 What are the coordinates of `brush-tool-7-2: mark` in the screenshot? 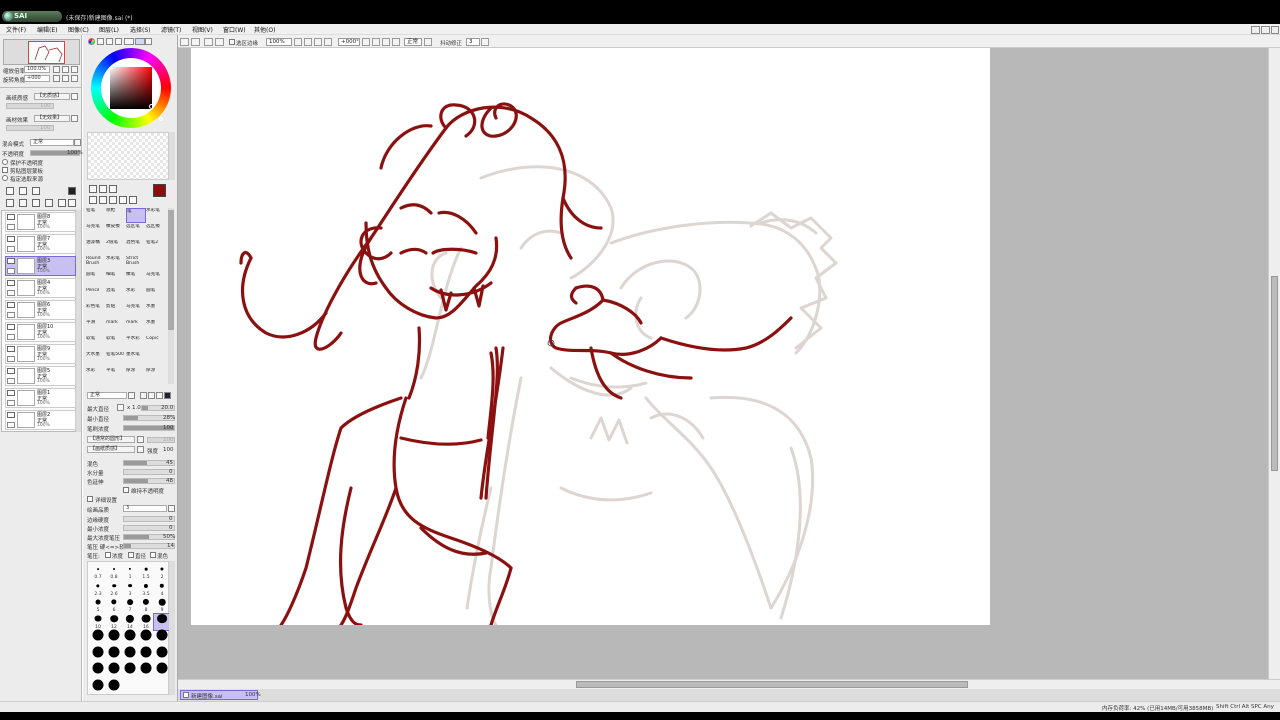 It's located at (136, 327).